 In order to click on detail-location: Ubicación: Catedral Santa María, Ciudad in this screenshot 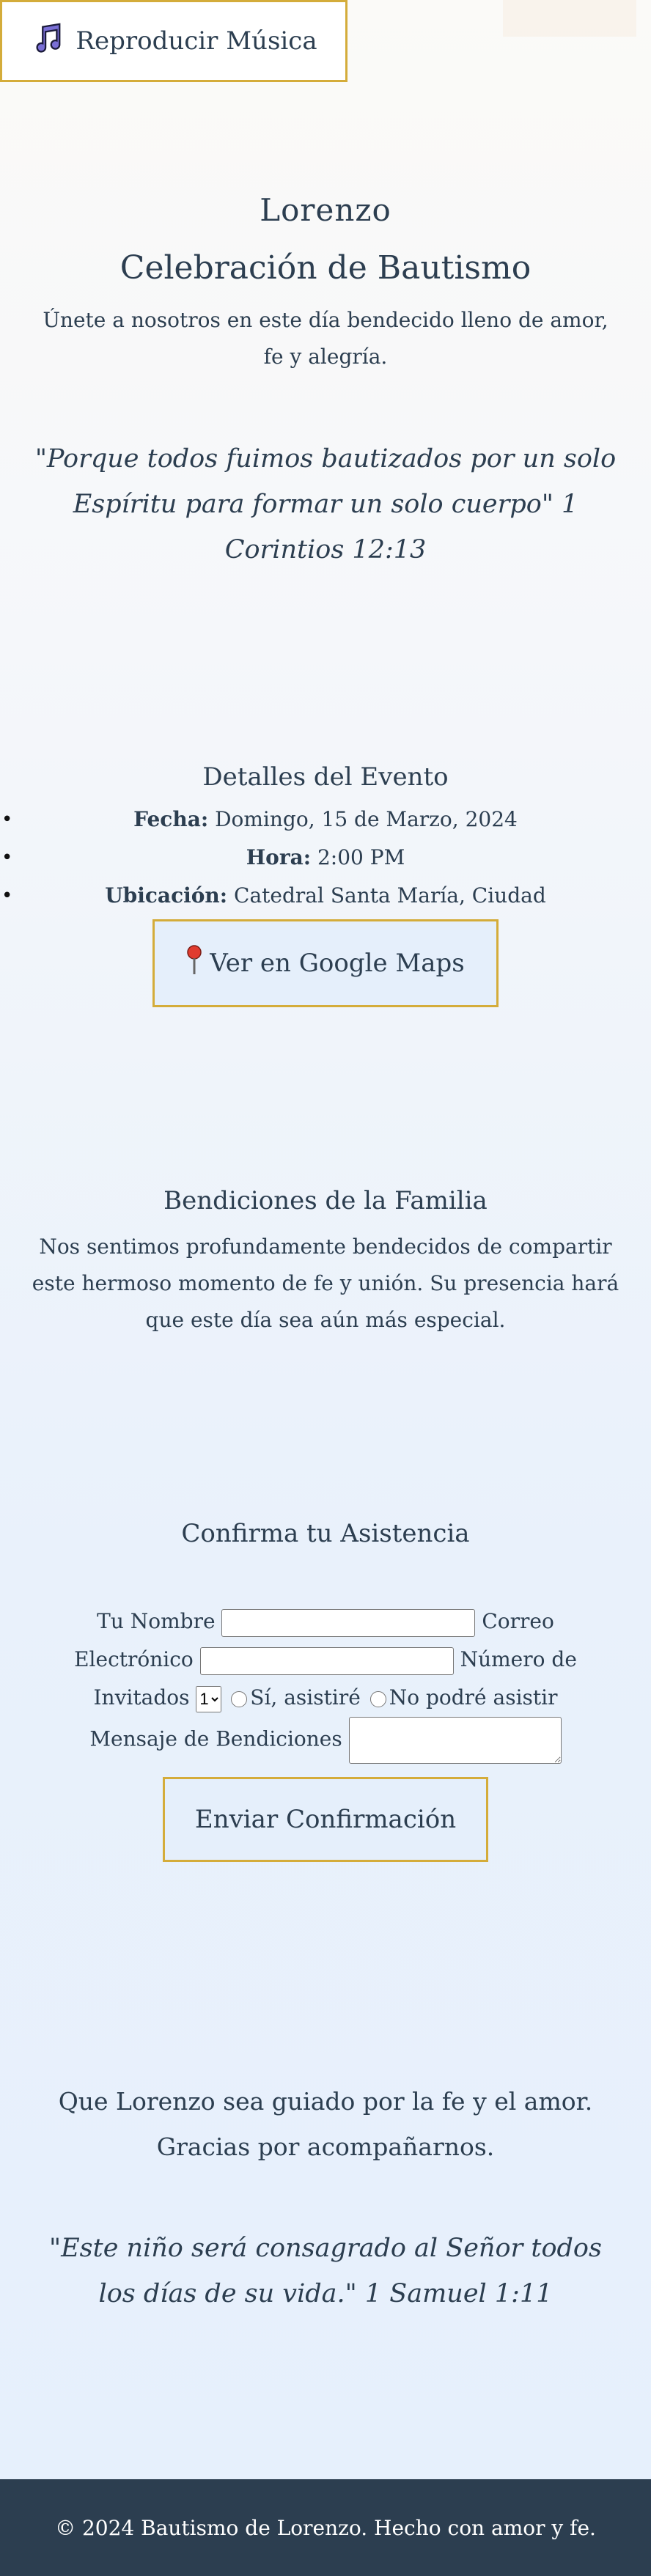, I will do `click(326, 896)`.